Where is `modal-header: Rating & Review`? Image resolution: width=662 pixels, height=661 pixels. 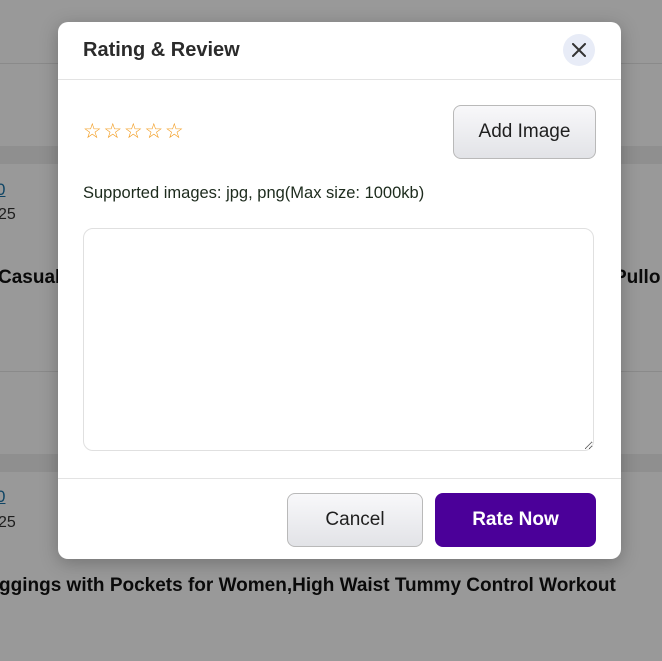
modal-header: Rating & Review is located at coordinates (339, 51).